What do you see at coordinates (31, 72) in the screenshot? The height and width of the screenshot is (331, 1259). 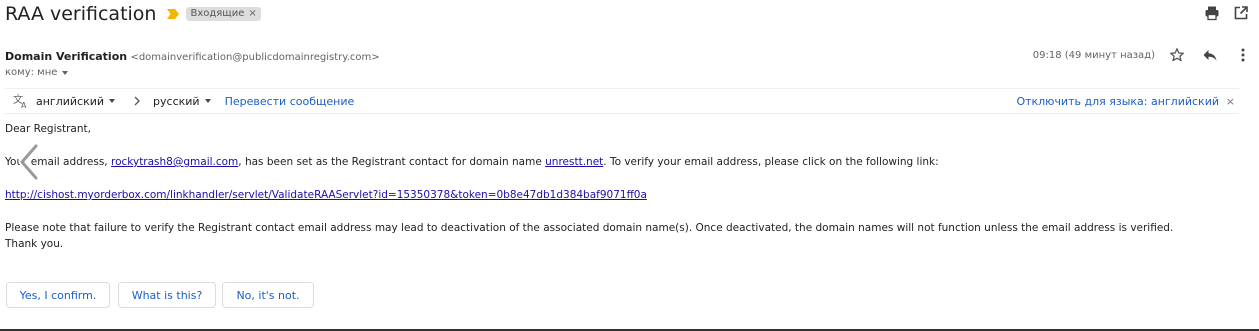 I see `recipient-text: кому: мне` at bounding box center [31, 72].